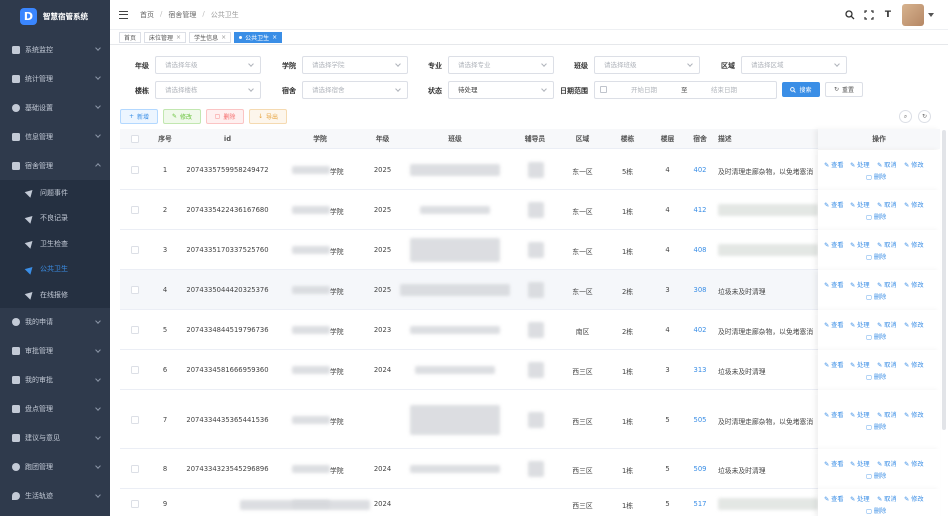 This screenshot has height=516, width=948. What do you see at coordinates (55, 193) in the screenshot?
I see `sidebar-subitem-incidents: 问题事件` at bounding box center [55, 193].